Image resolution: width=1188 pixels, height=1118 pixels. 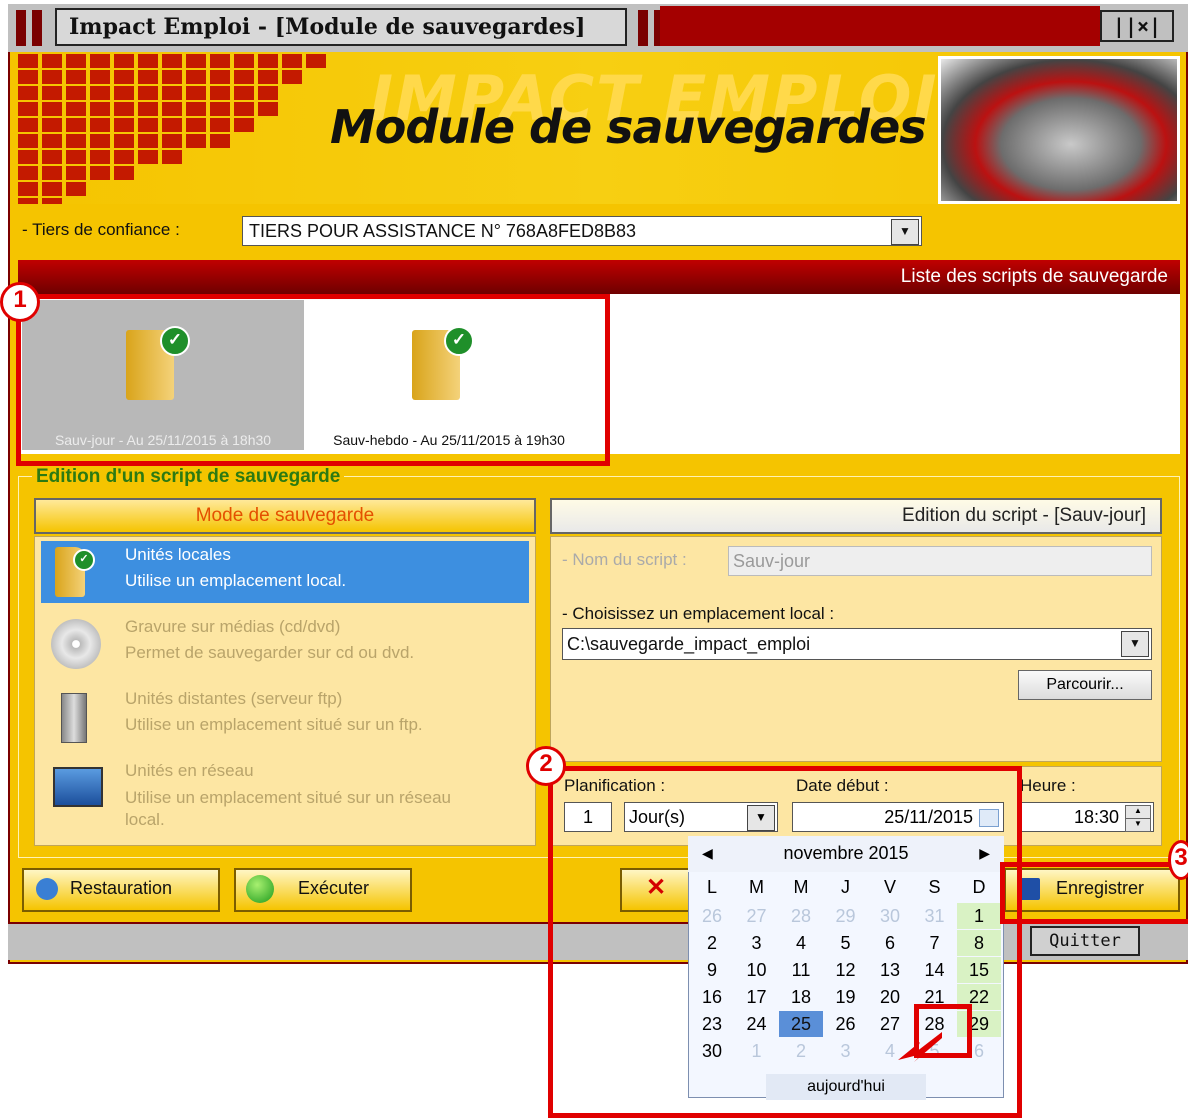 What do you see at coordinates (628, 127) in the screenshot?
I see `banner-title: Module de sauvegardes` at bounding box center [628, 127].